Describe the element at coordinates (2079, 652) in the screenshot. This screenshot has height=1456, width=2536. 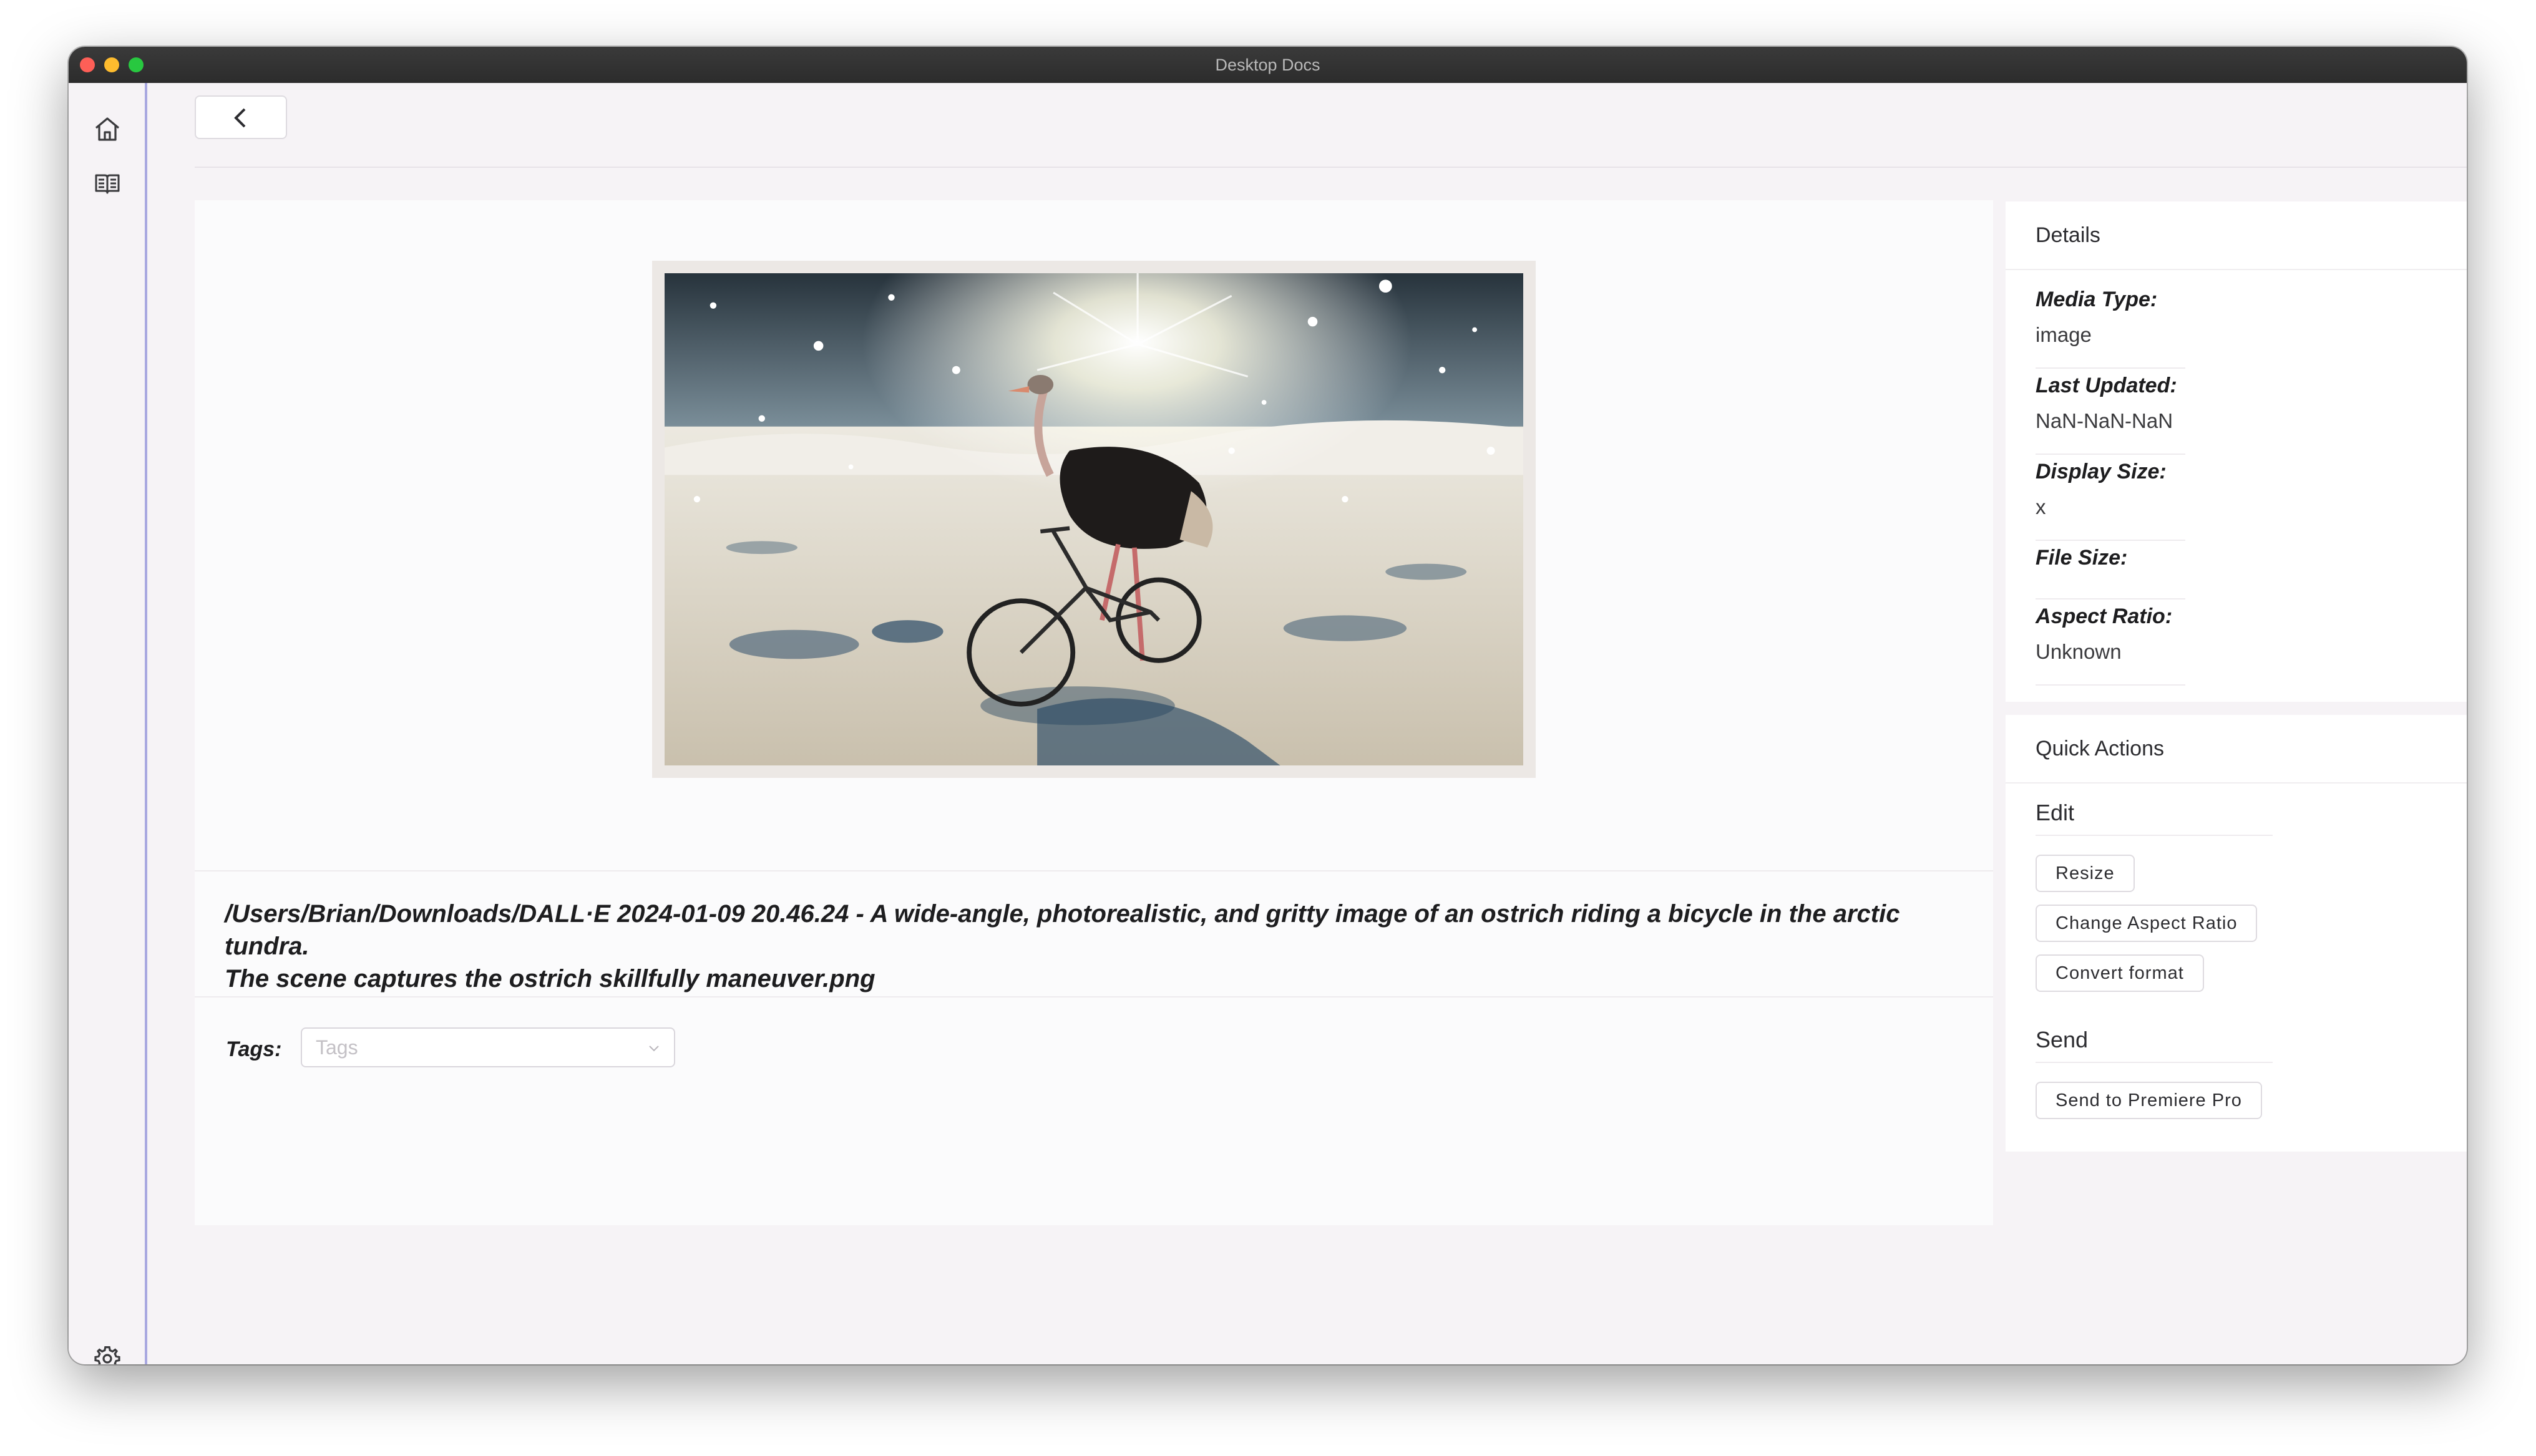
I see `aspect-ratio-value: Unknown` at that location.